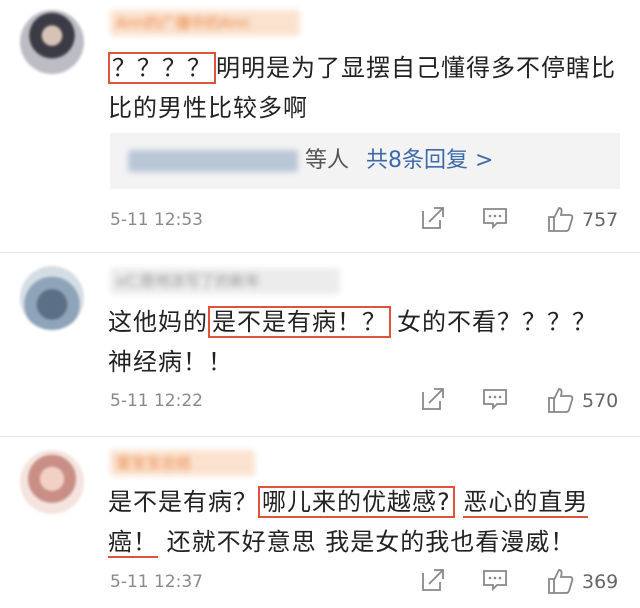  I want to click on timestamp: 5-11 12:53, so click(156, 220).